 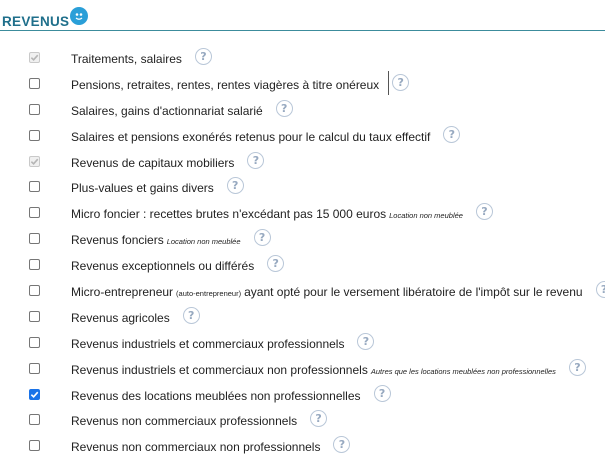 I want to click on revenue-row: Revenus agricoles?, so click(x=302, y=316).